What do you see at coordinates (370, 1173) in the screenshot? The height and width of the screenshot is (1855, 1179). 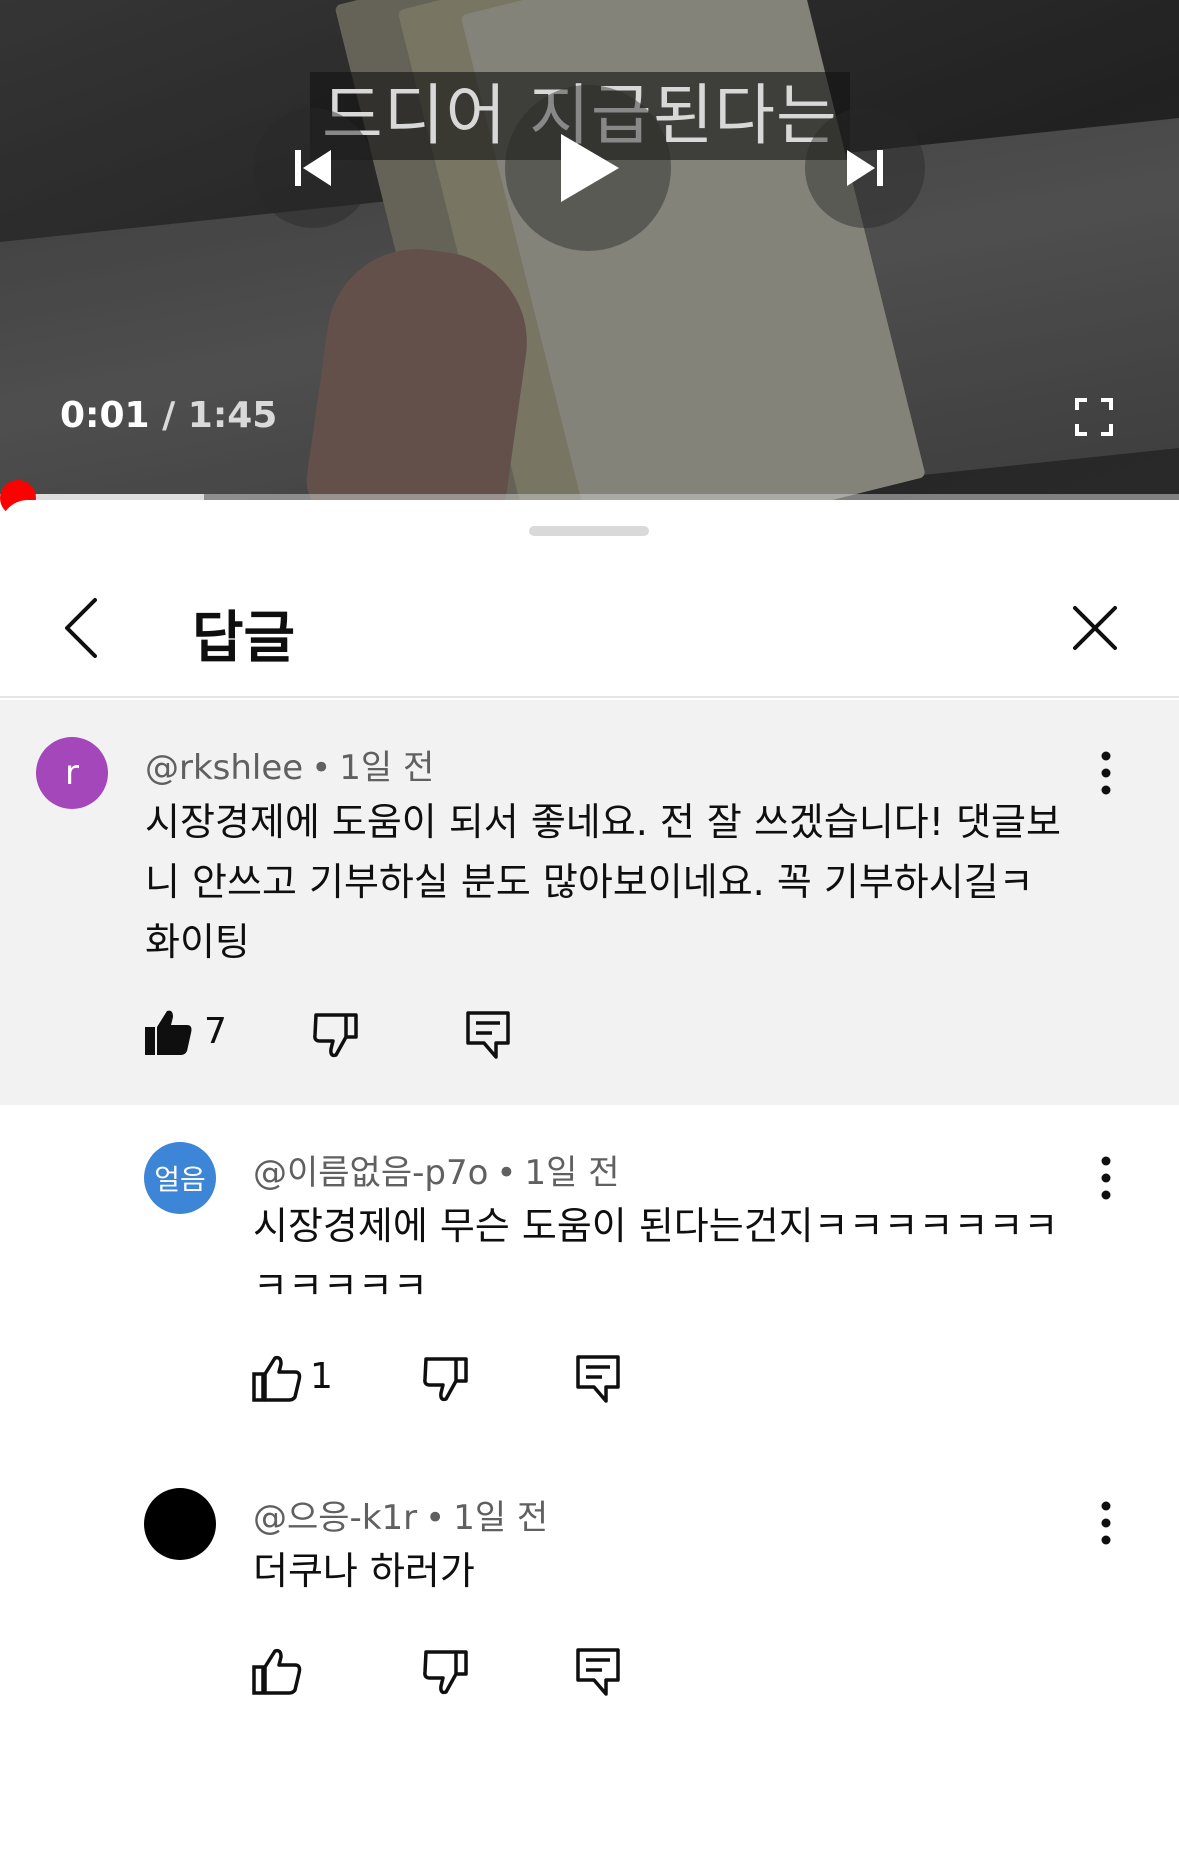 I see `reply-author: @이름없음-p7o` at bounding box center [370, 1173].